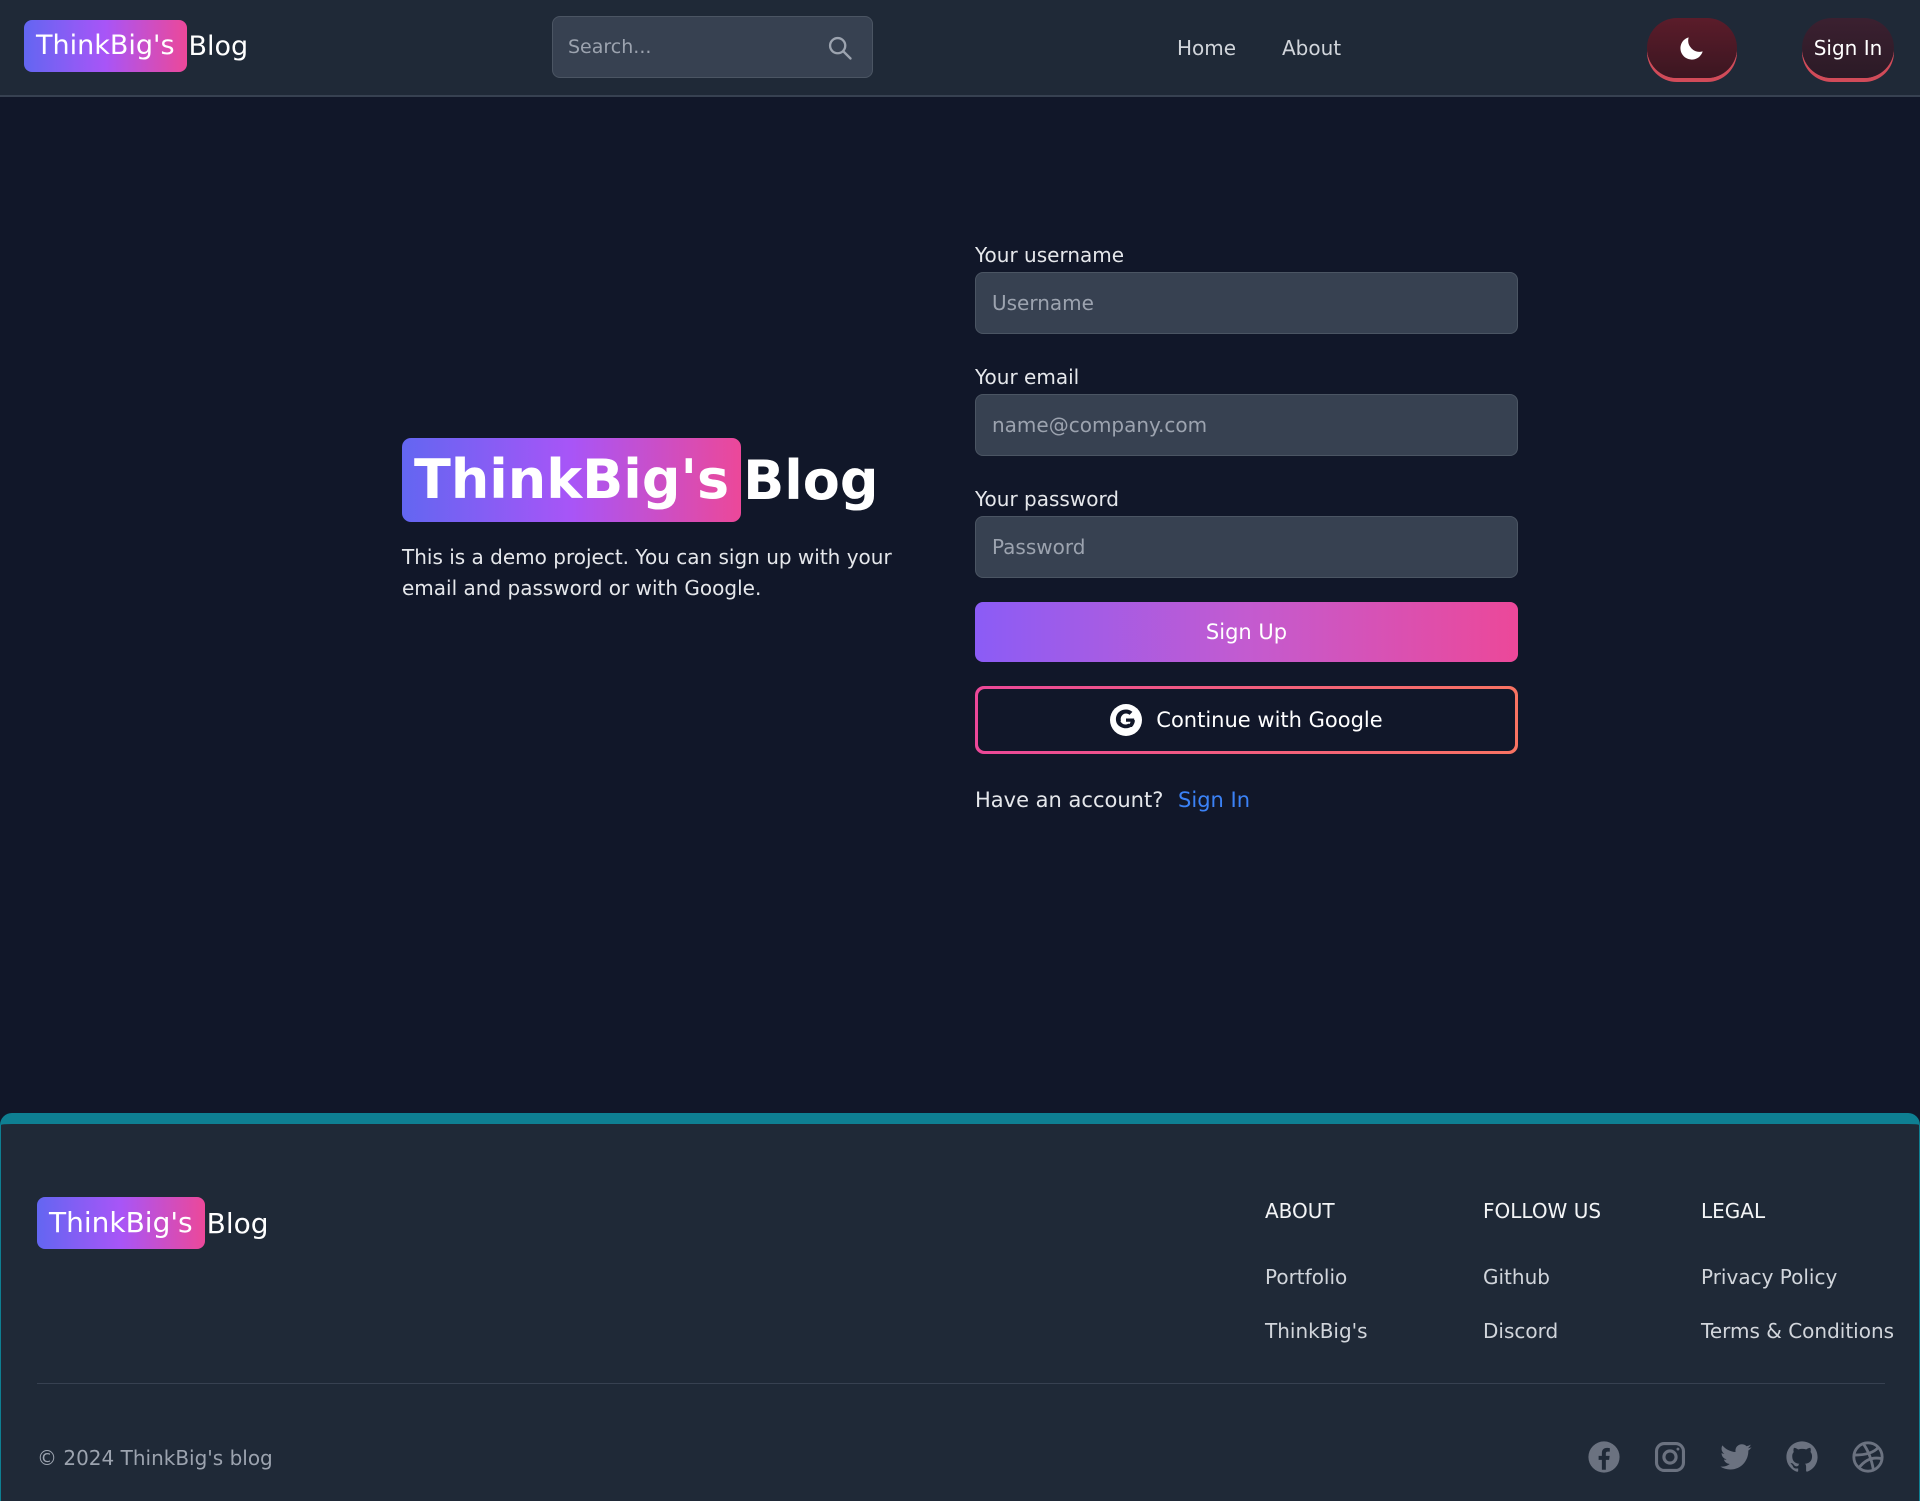 The width and height of the screenshot is (1920, 1501). I want to click on hero-brand-logo: ThinkBig's Blog, so click(640, 480).